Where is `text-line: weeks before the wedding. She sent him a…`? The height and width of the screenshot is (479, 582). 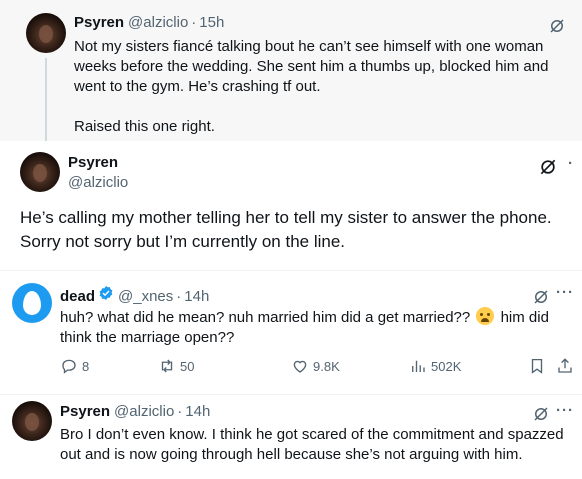
text-line: weeks before the wedding. She sent him a… is located at coordinates (311, 66).